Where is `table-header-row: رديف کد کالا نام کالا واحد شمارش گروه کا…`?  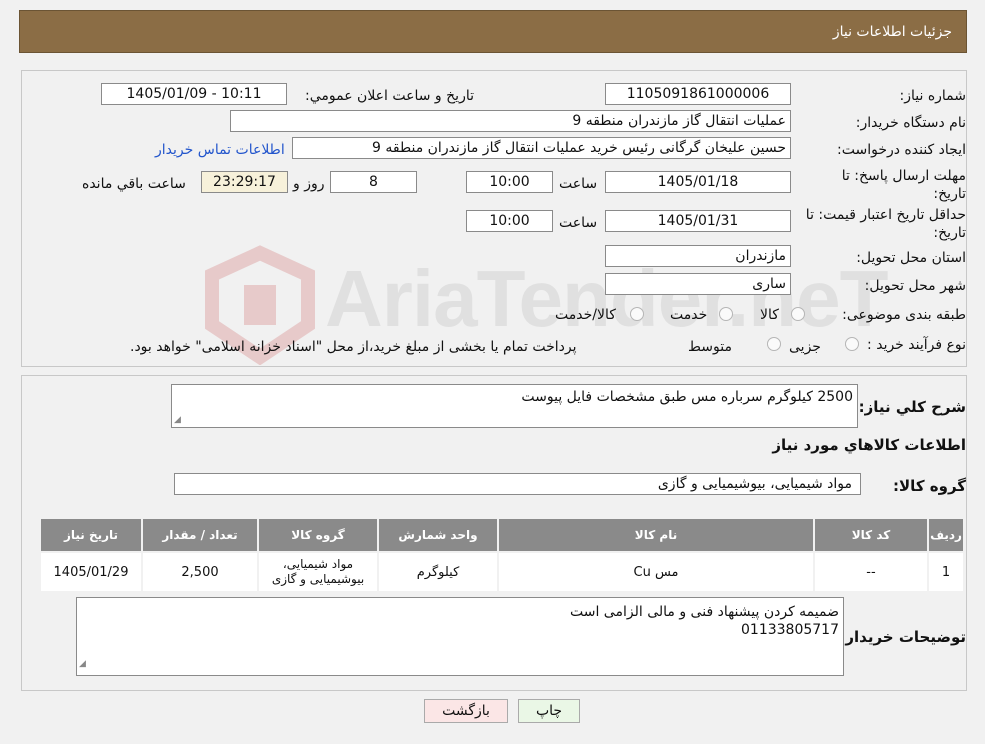
table-header-row: رديف کد کالا نام کالا واحد شمارش گروه کا… is located at coordinates (502, 535).